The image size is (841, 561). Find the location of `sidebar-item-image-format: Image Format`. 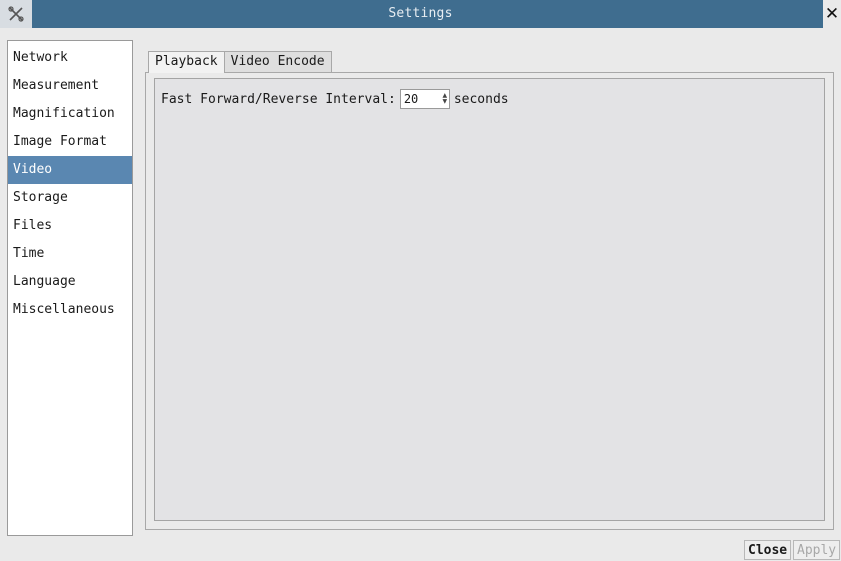

sidebar-item-image-format: Image Format is located at coordinates (70, 142).